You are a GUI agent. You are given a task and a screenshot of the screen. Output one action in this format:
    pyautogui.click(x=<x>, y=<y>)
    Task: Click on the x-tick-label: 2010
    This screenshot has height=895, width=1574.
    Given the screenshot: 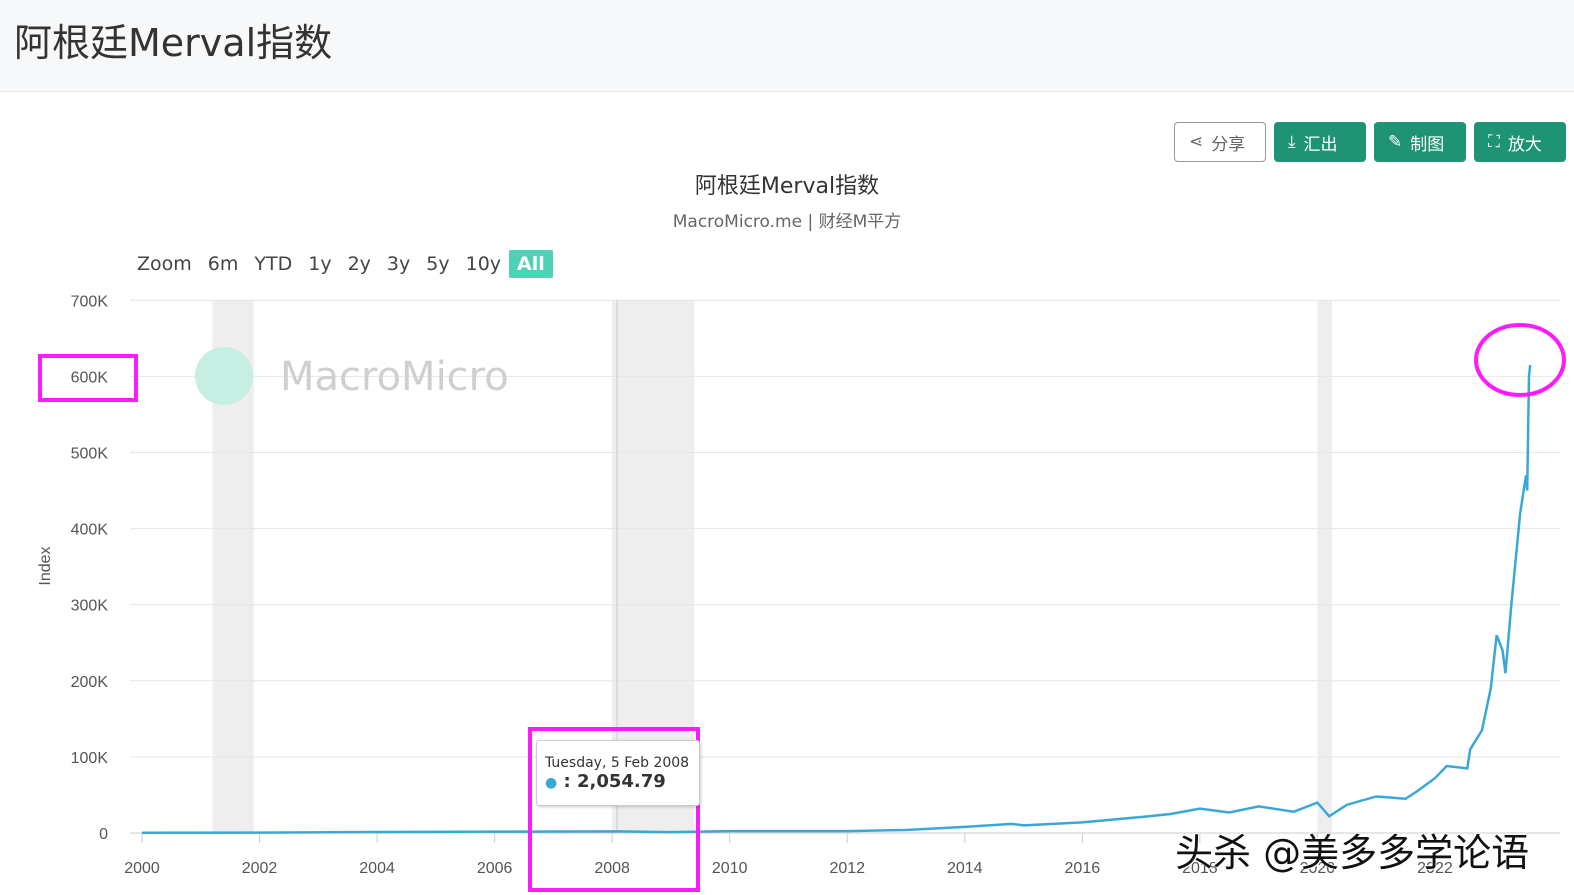 What is the action you would take?
    pyautogui.click(x=730, y=868)
    